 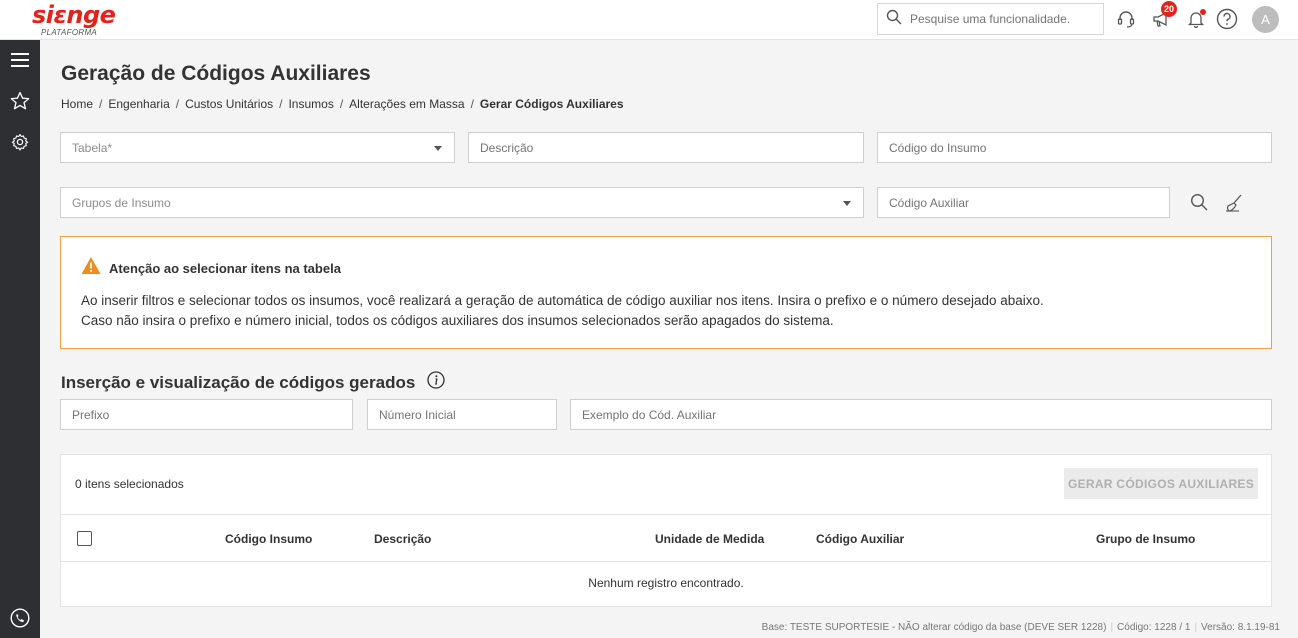 I want to click on grupos-insumo-select: Grupos de Insumo, so click(x=462, y=202).